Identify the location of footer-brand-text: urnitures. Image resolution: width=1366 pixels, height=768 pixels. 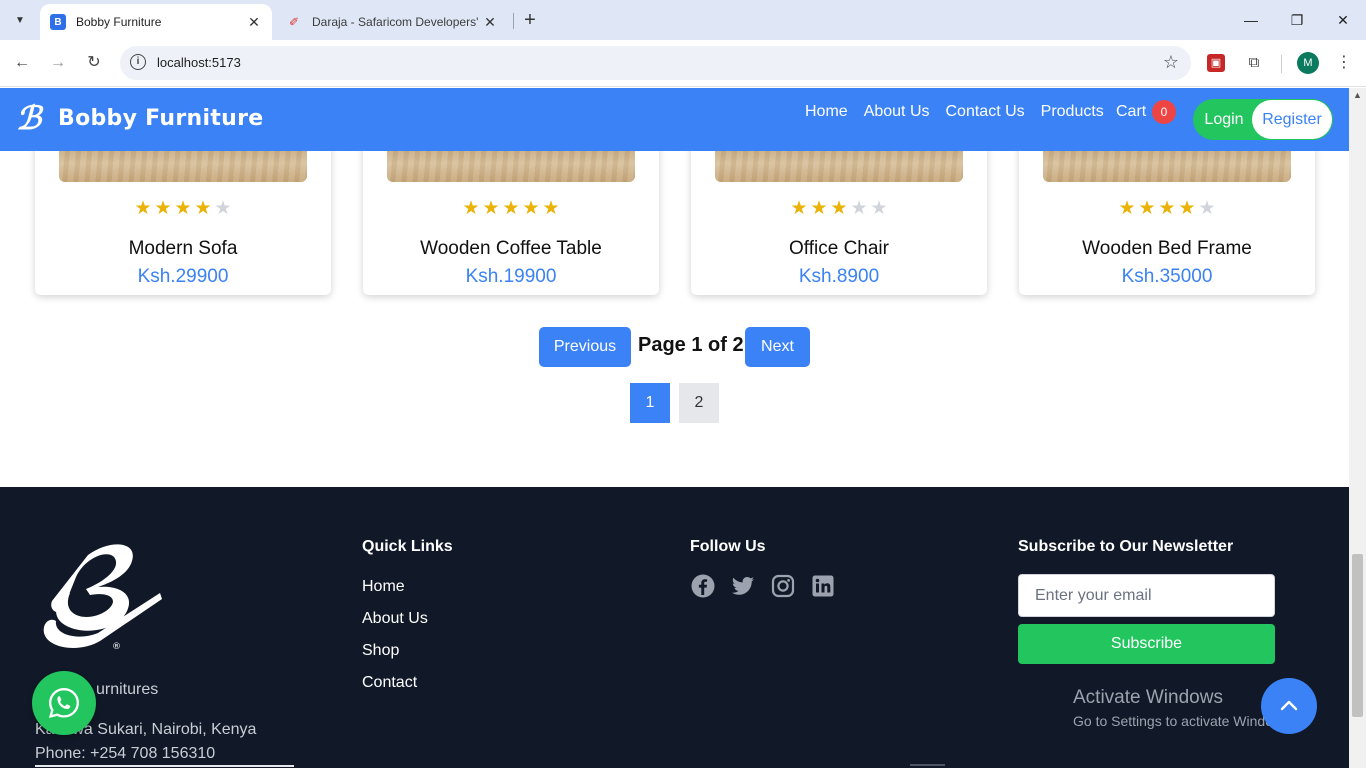
(127, 689).